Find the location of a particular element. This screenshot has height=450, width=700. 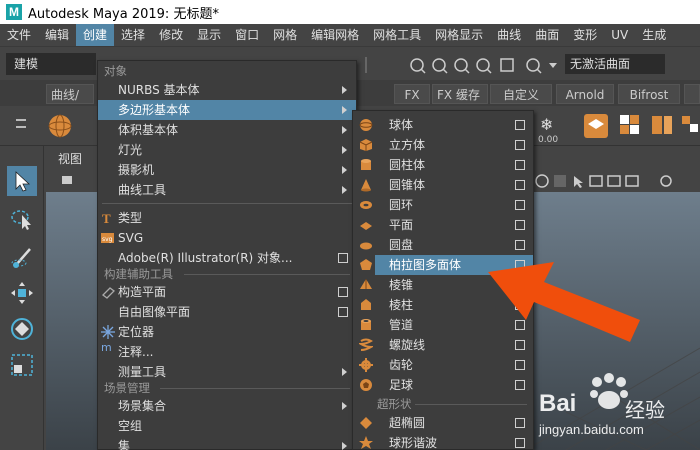

polygon-primitive-item: 立方体 is located at coordinates (454, 145).